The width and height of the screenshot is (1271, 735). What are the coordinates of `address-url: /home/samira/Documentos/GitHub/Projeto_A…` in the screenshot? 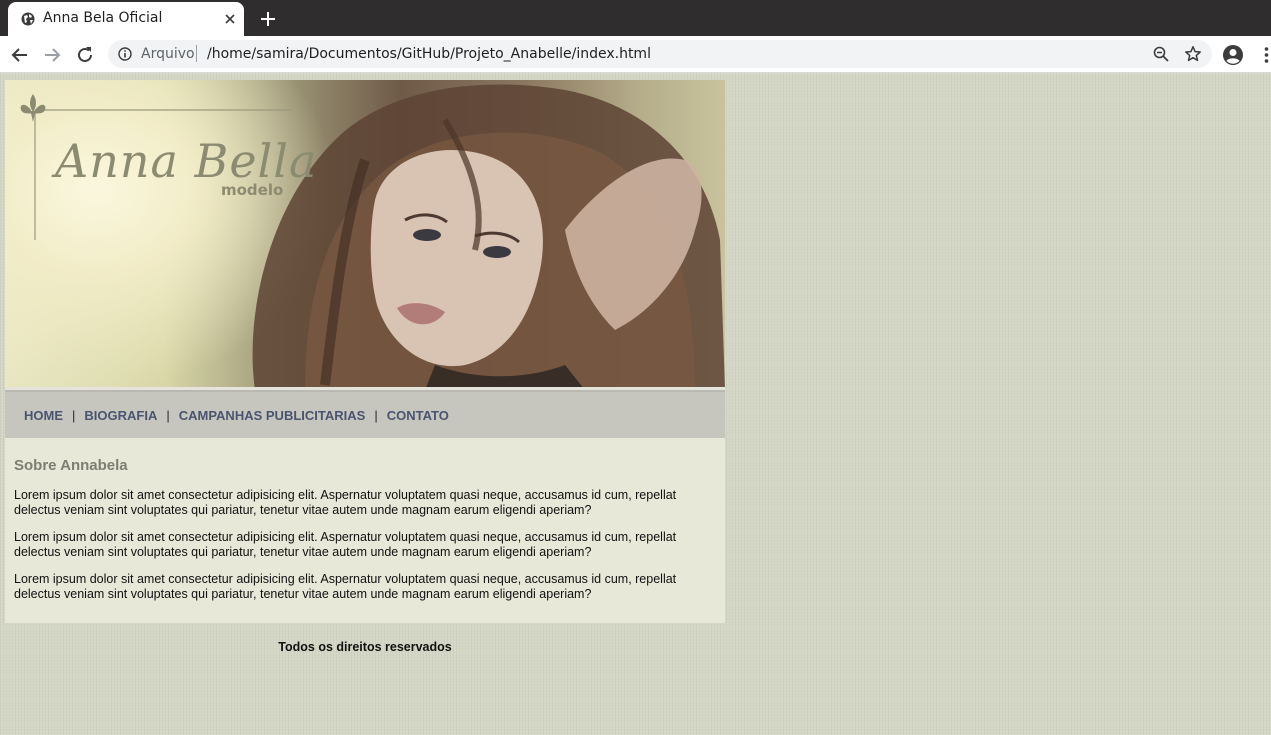 It's located at (429, 54).